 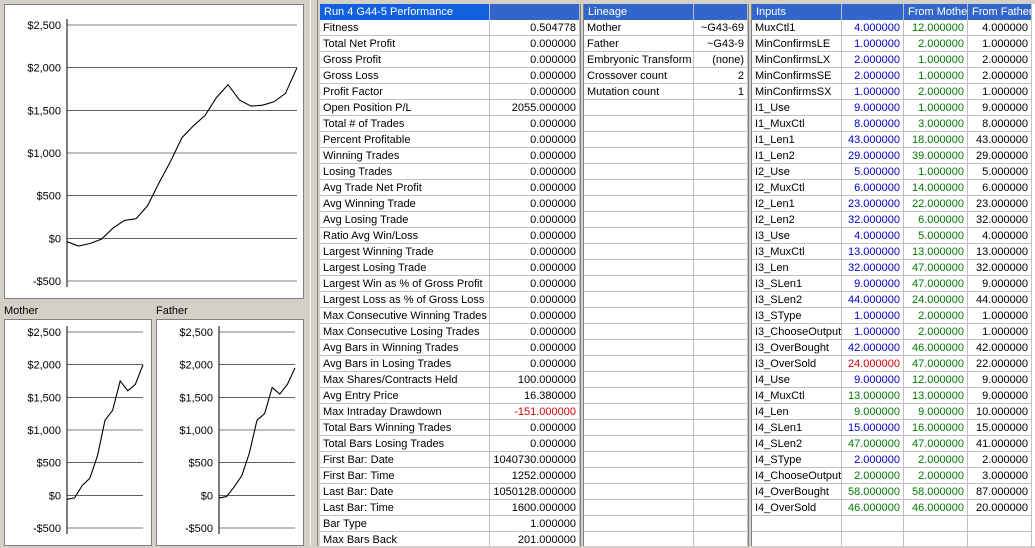 What do you see at coordinates (873, 252) in the screenshot?
I see `input-value-cell: 13.000000` at bounding box center [873, 252].